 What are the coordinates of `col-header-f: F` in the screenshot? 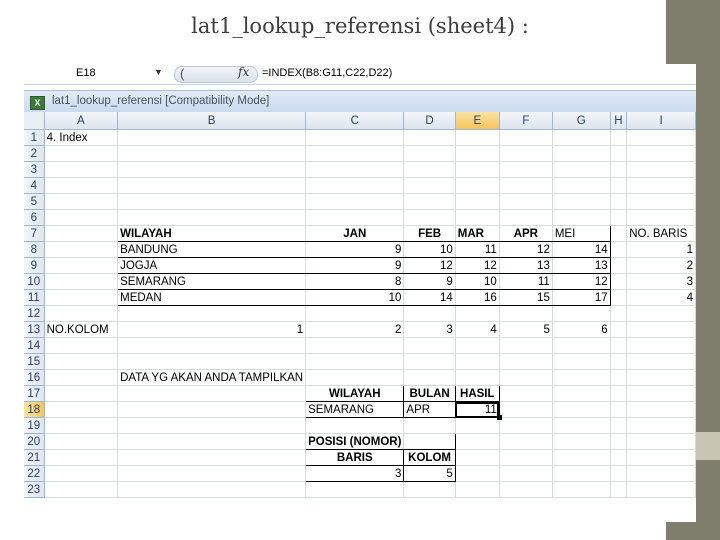 It's located at (526, 121).